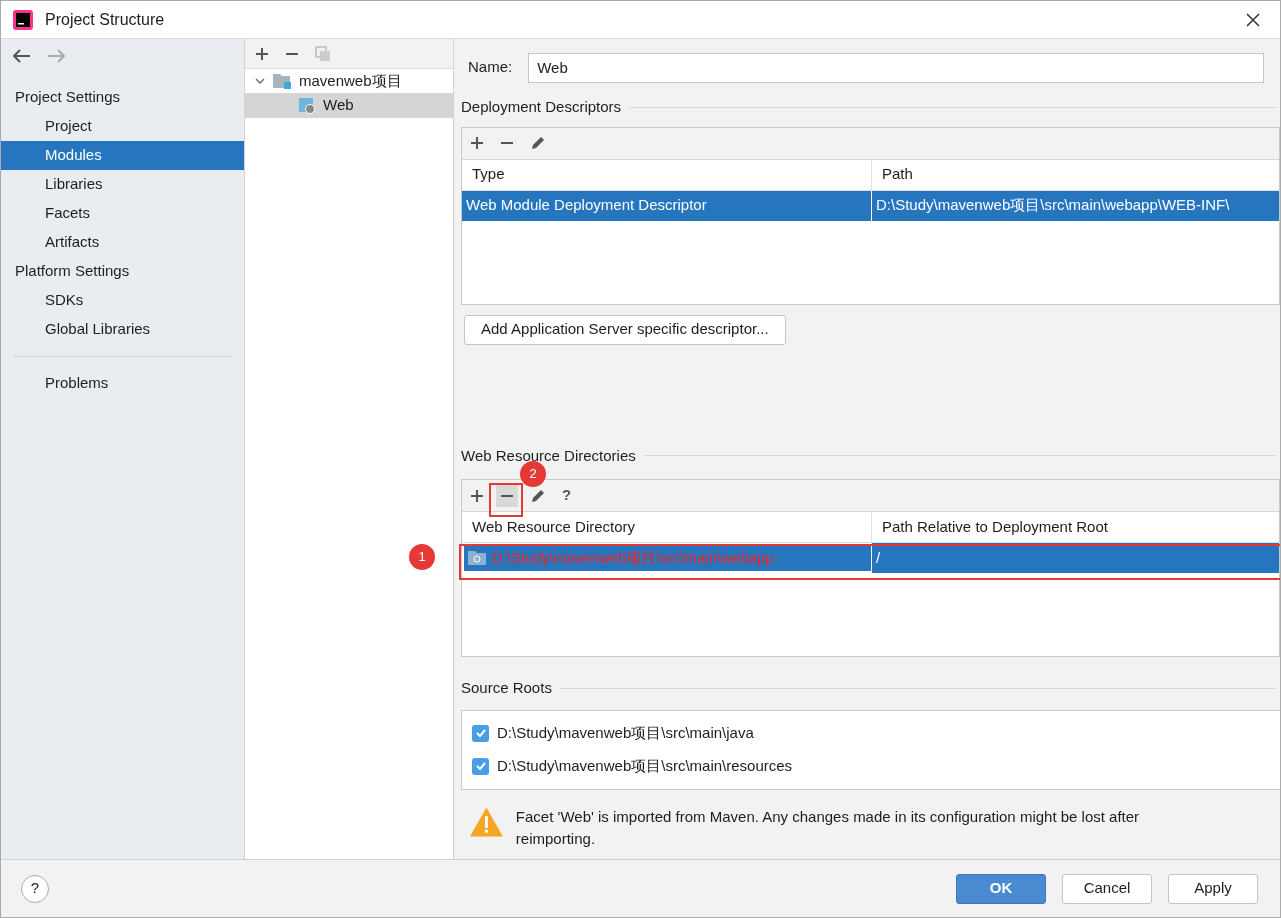 This screenshot has height=918, width=1281. What do you see at coordinates (506, 688) in the screenshot?
I see `section-title: Source Roots` at bounding box center [506, 688].